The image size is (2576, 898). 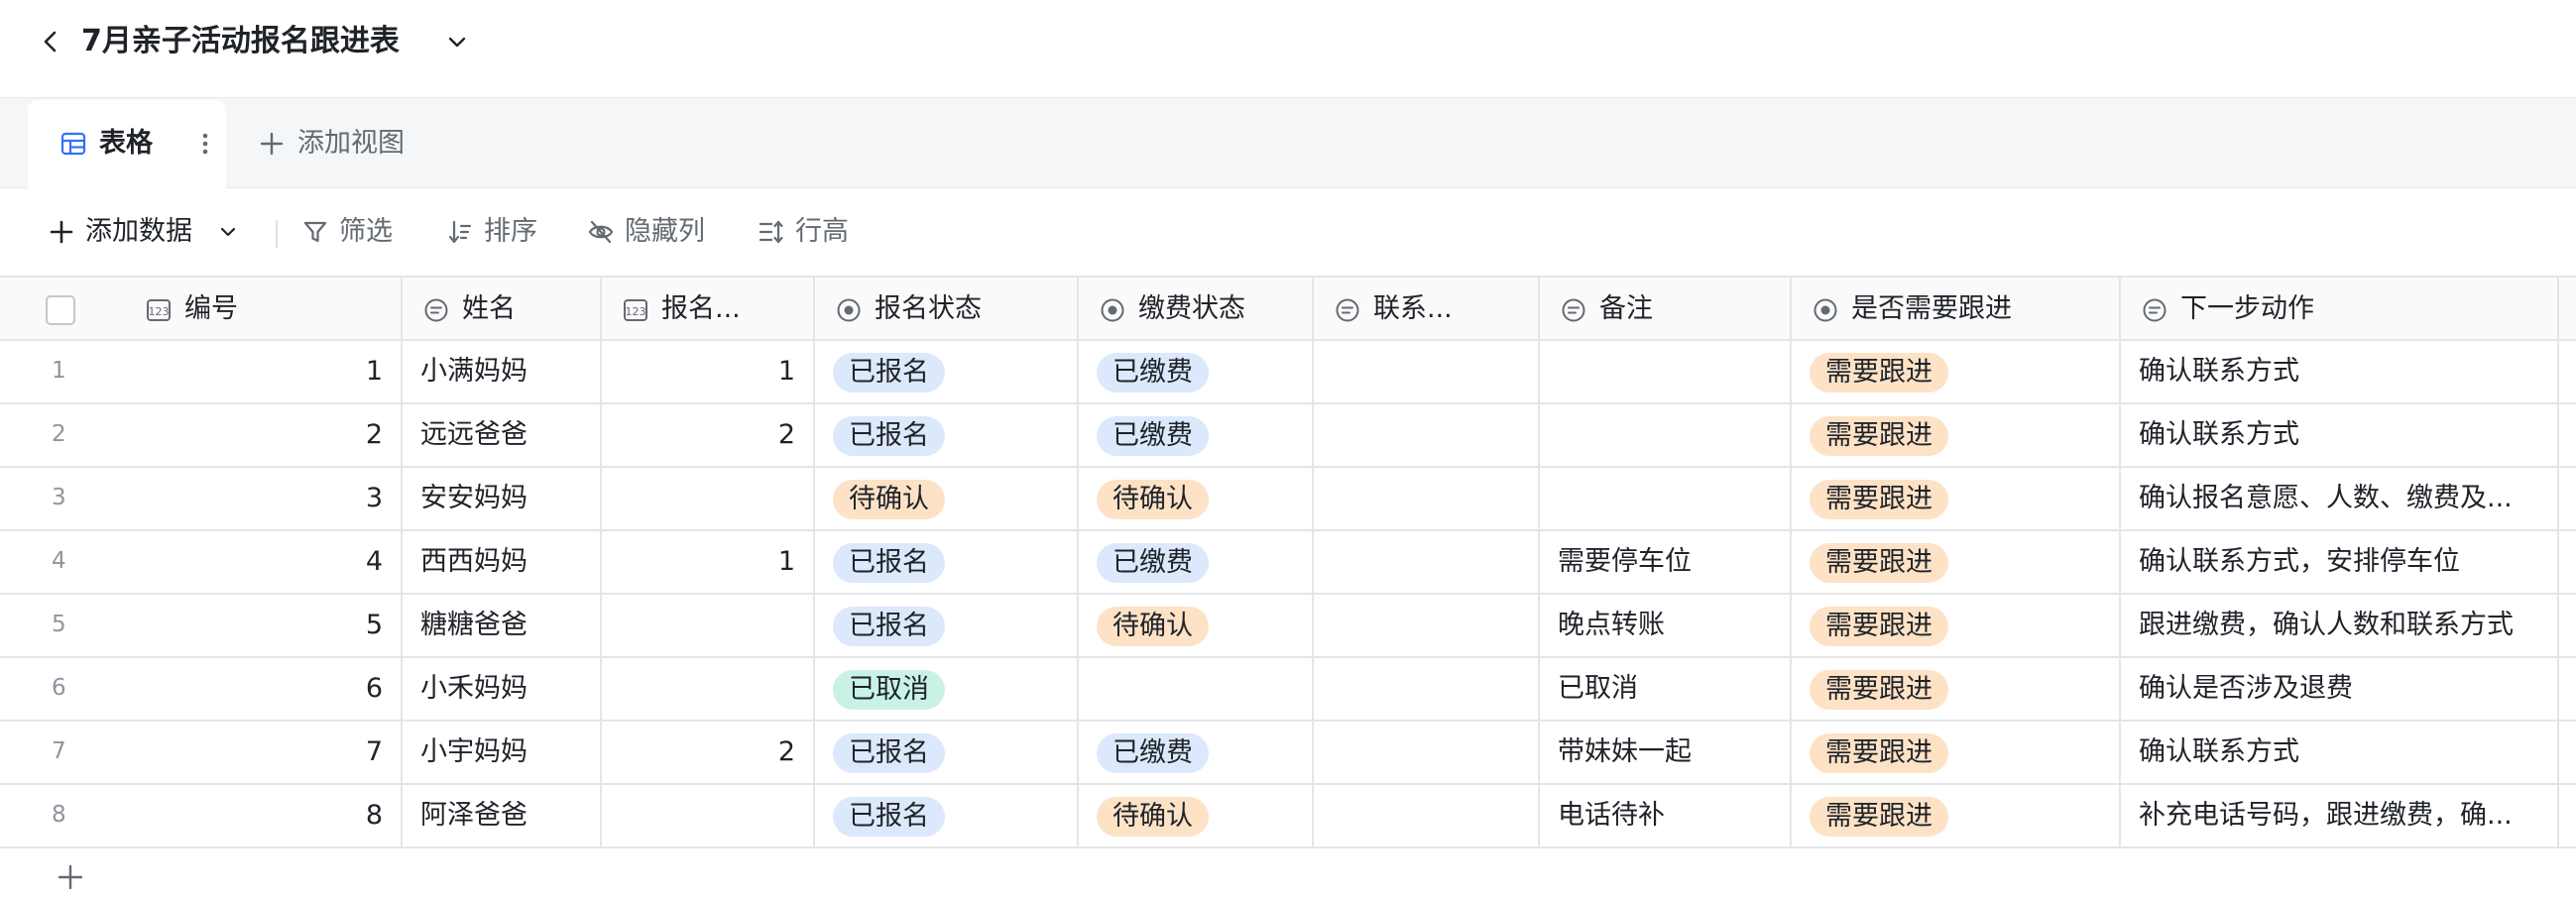 I want to click on table-row: 4 4 西西妈妈 1 已报名 已缴费 需要停车位 需要跟进 确认联系方式，安排停车位, so click(x=1288, y=563).